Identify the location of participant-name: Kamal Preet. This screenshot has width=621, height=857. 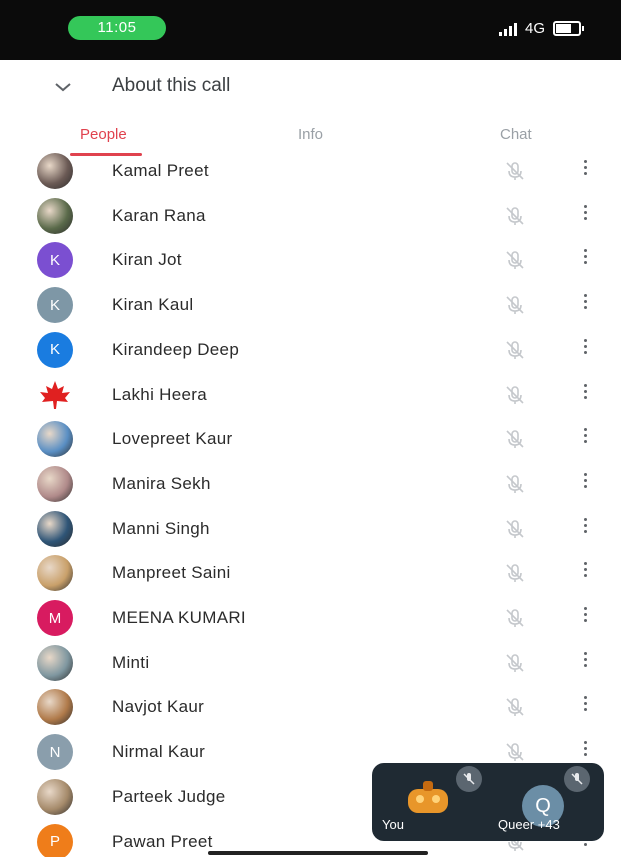
(160, 170).